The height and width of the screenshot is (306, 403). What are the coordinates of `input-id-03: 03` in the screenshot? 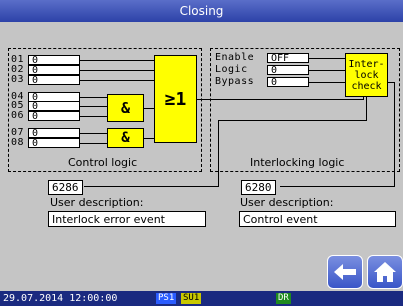 It's located at (18, 79).